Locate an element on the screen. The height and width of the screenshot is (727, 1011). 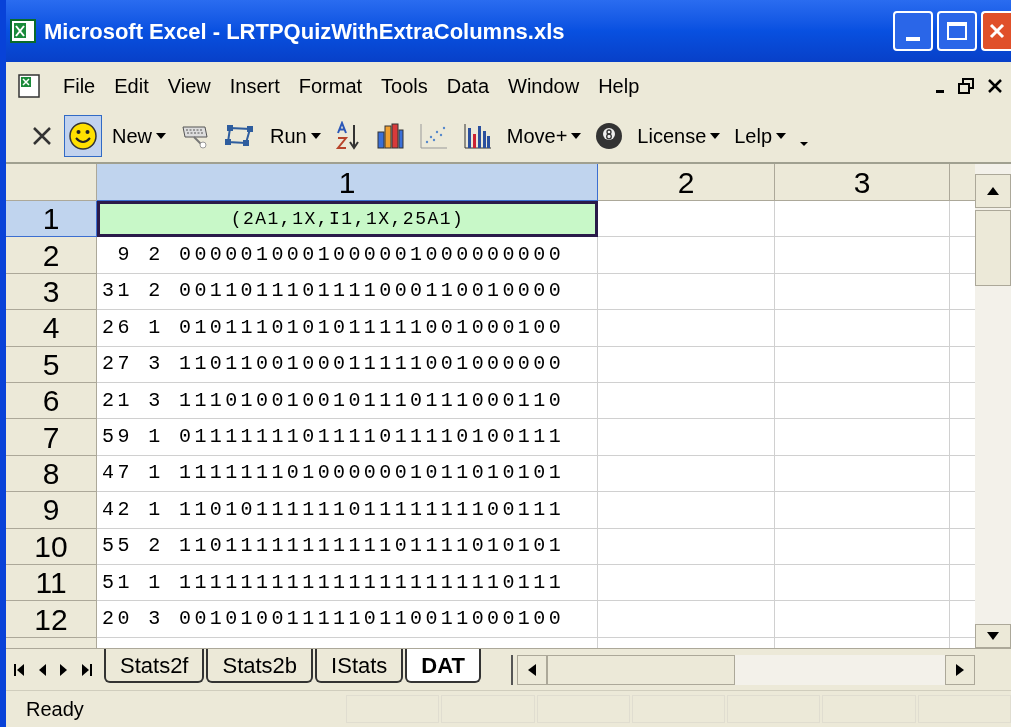
table-cell: 9 2 0000010001000001000000000 is located at coordinates (347, 255).